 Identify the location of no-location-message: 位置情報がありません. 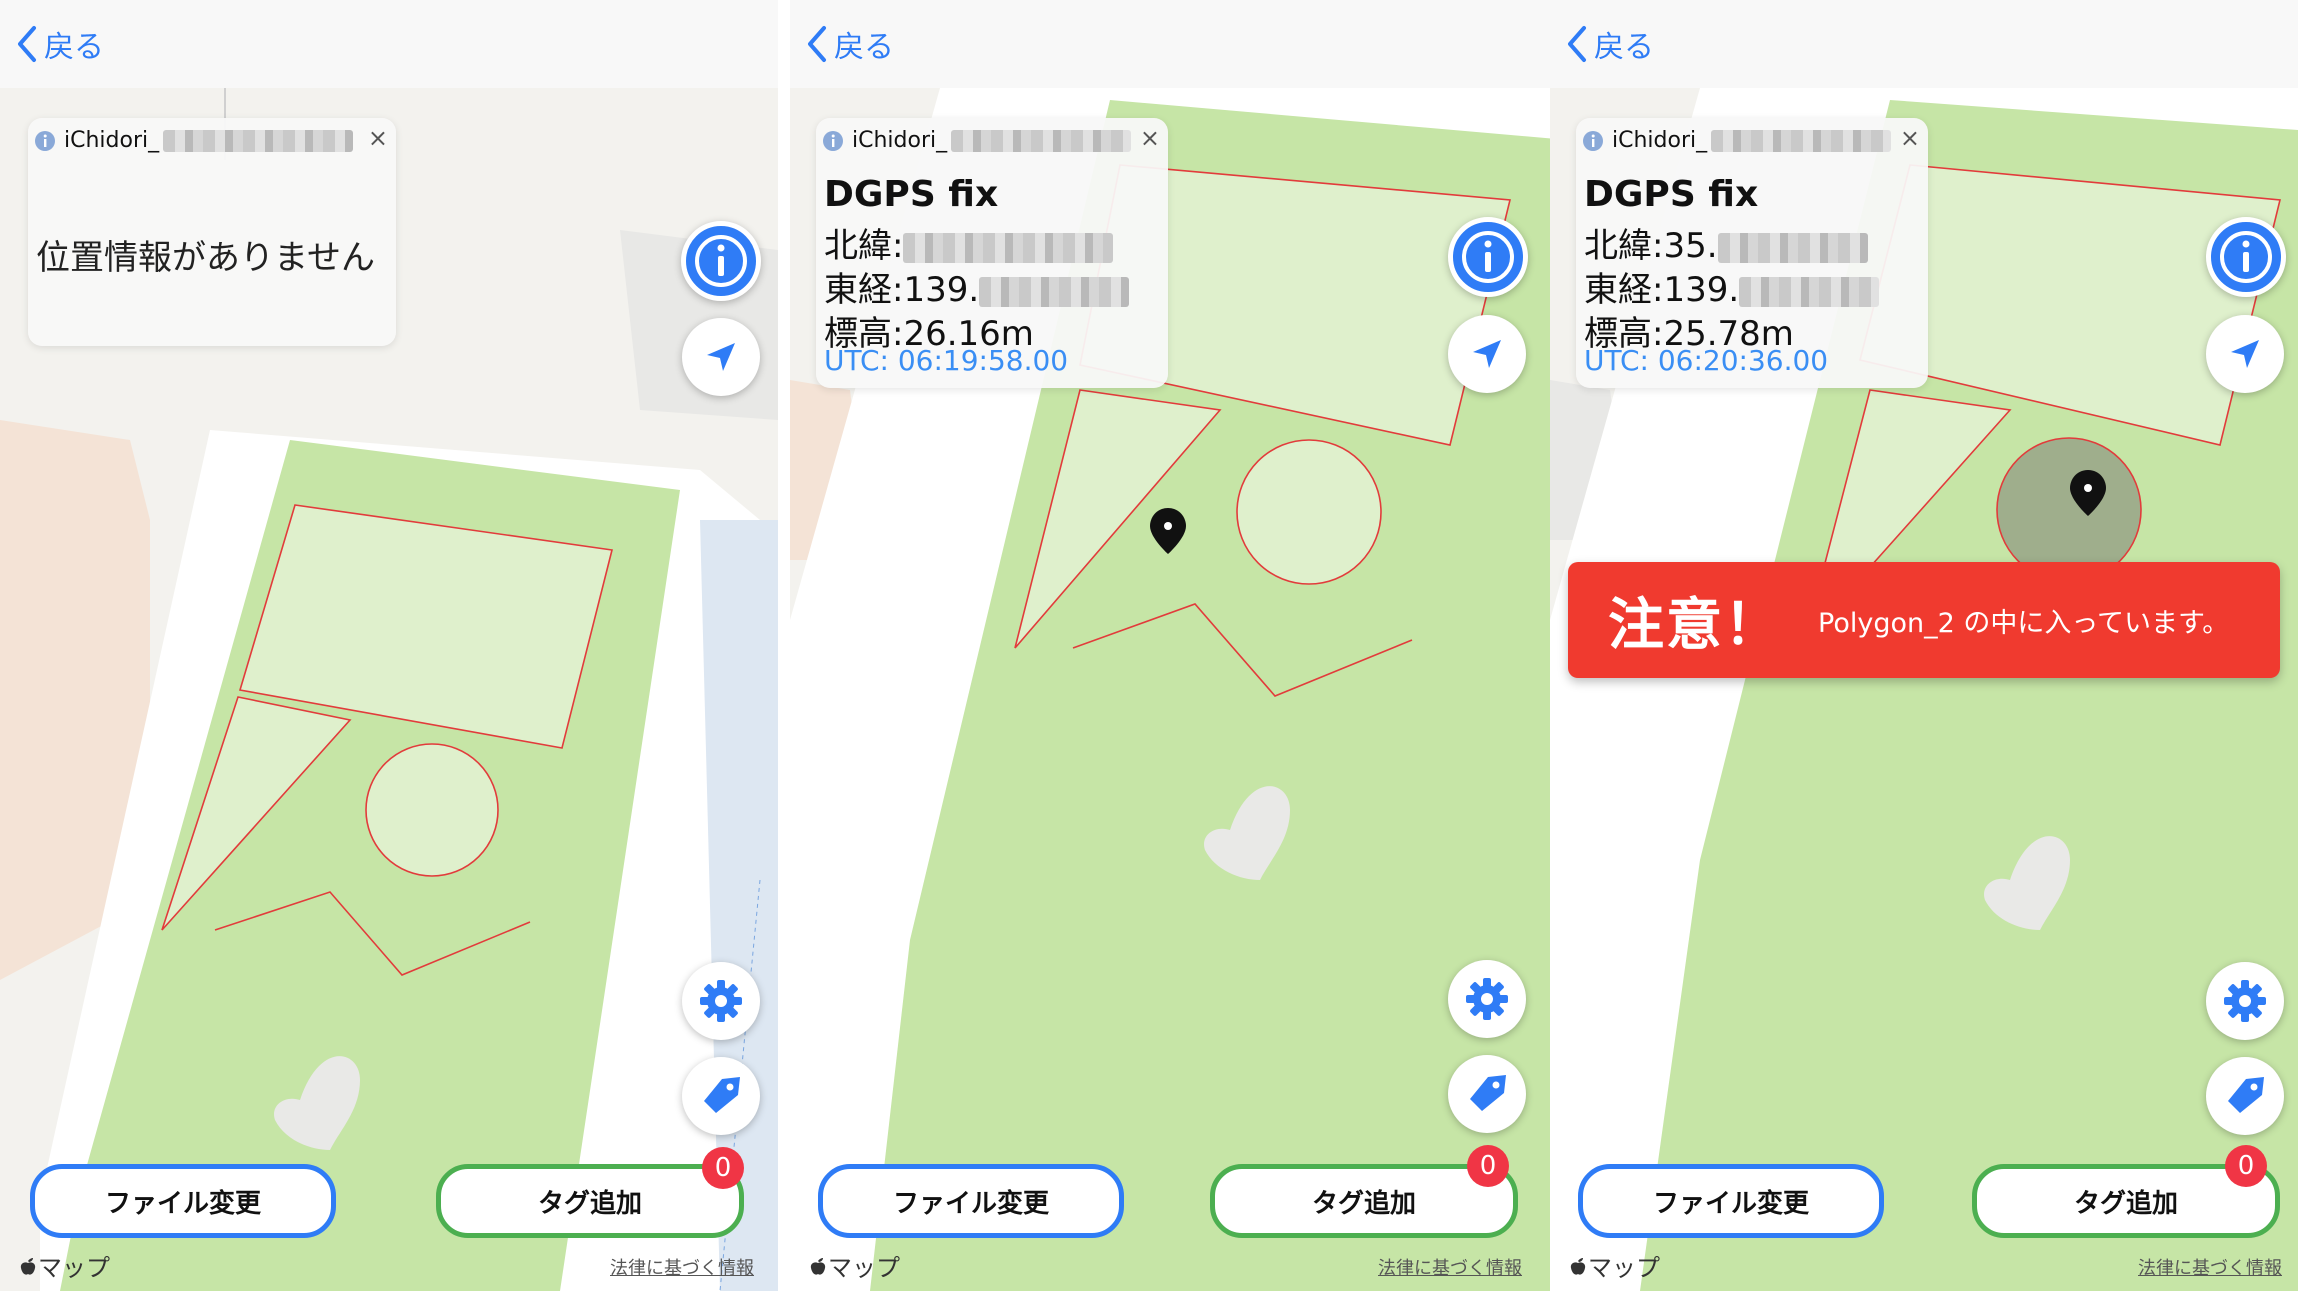
(205, 258).